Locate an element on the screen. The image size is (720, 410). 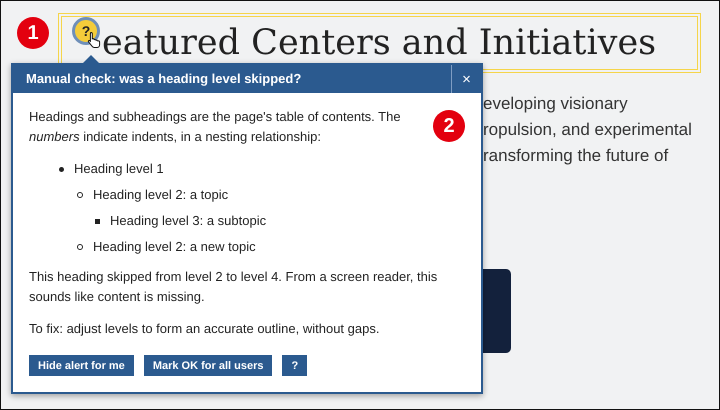
intro-text: Headings and subheadings are the page's table of contents. The numbers indicate indents, in a nesting relationship: is located at coordinates (215, 127).